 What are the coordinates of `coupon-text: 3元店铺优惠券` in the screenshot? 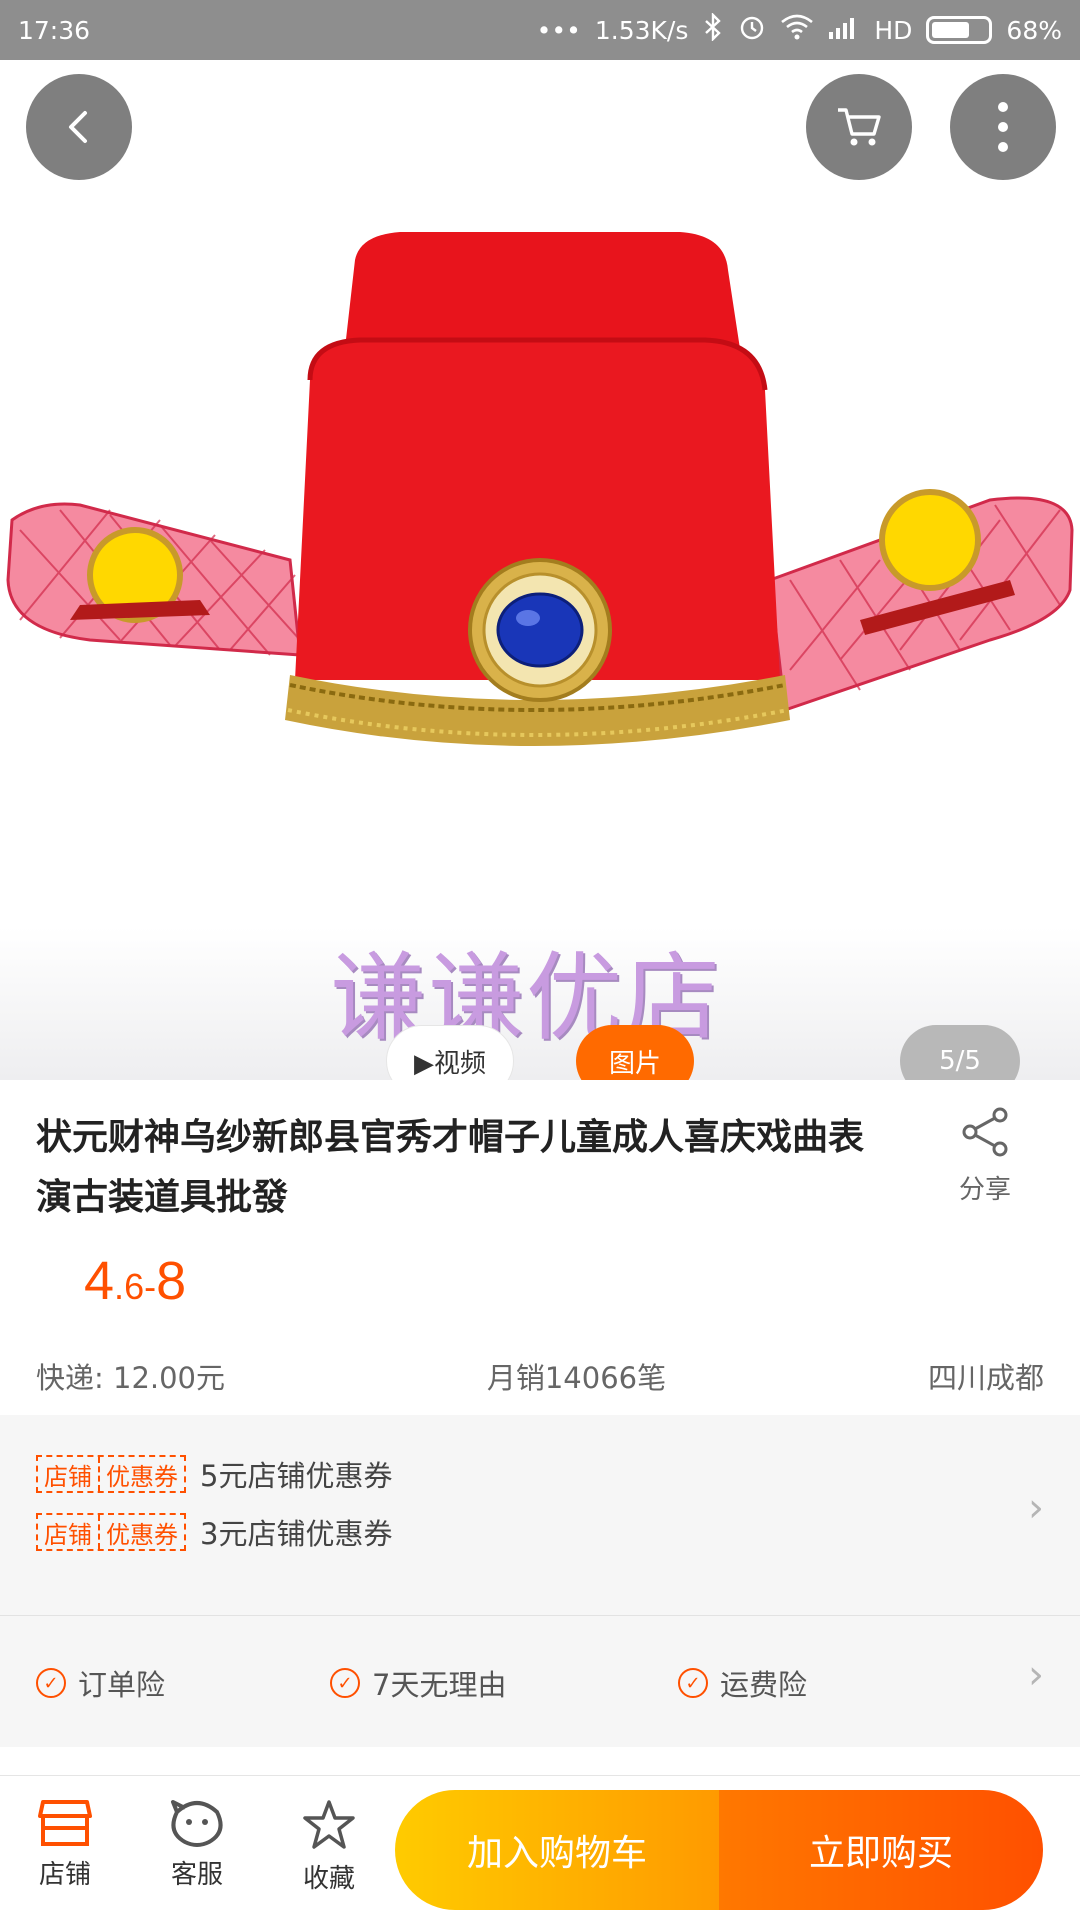 It's located at (296, 1534).